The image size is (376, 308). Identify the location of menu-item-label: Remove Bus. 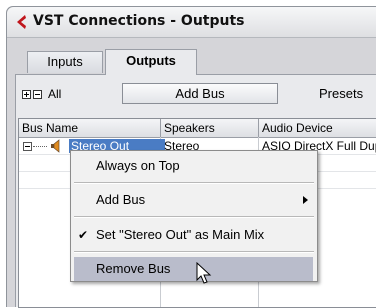
(133, 268).